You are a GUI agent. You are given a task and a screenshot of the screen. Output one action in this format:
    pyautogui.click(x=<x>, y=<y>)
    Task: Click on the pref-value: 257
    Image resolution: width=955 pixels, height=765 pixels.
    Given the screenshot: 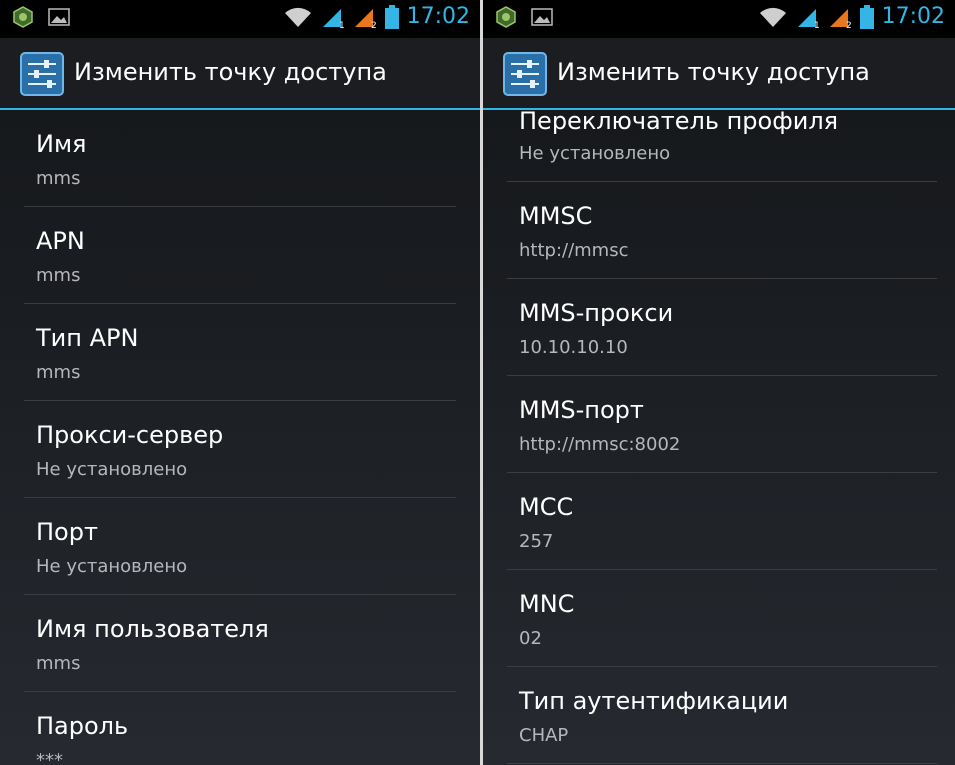 What is the action you would take?
    pyautogui.click(x=536, y=541)
    